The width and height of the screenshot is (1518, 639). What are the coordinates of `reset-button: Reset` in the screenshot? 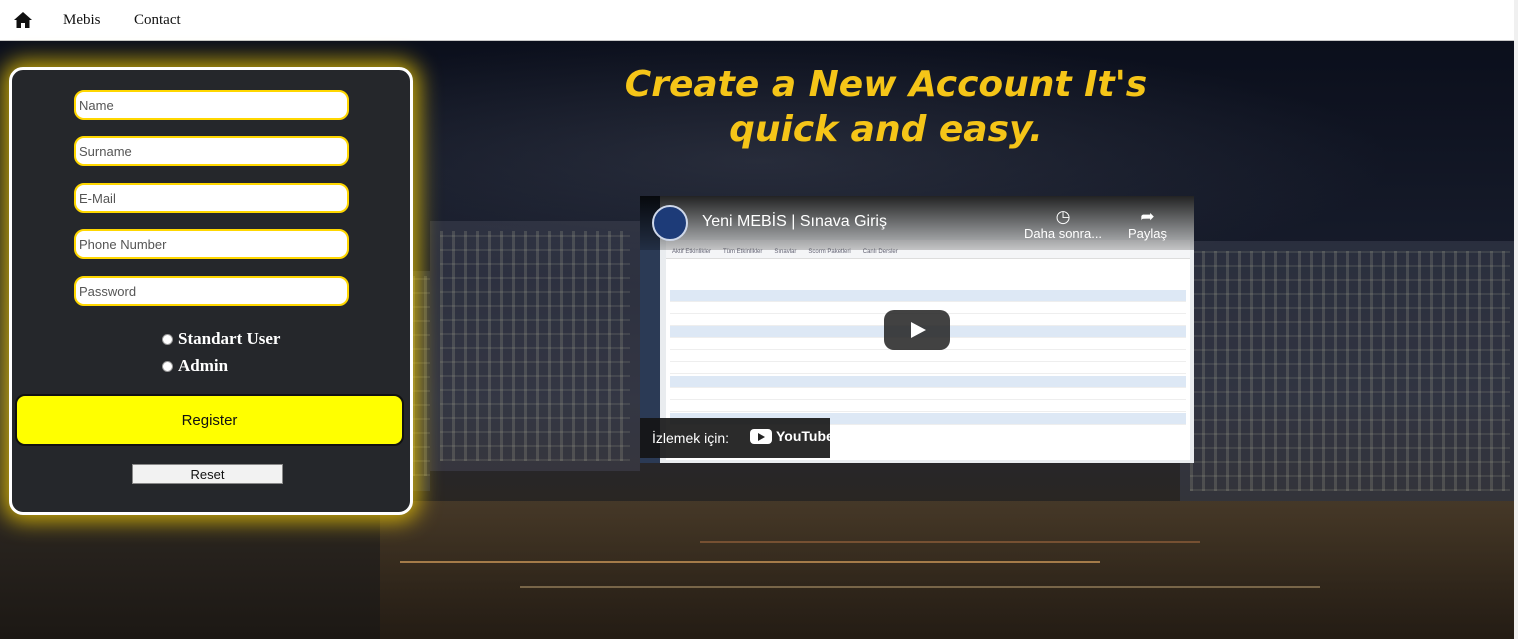 It's located at (207, 474).